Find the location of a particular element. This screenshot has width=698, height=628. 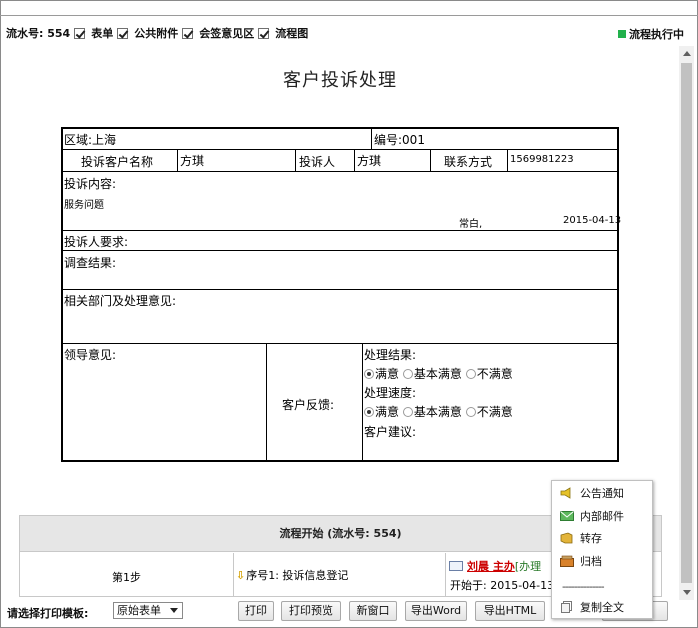

leader-label: 领导意见: is located at coordinates (90, 355).